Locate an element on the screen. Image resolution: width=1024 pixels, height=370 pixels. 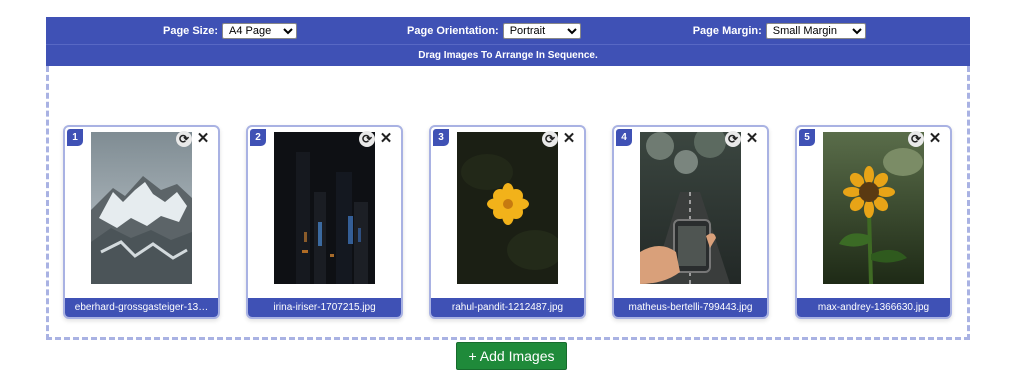
night-city-thumbnail is located at coordinates (324, 208).